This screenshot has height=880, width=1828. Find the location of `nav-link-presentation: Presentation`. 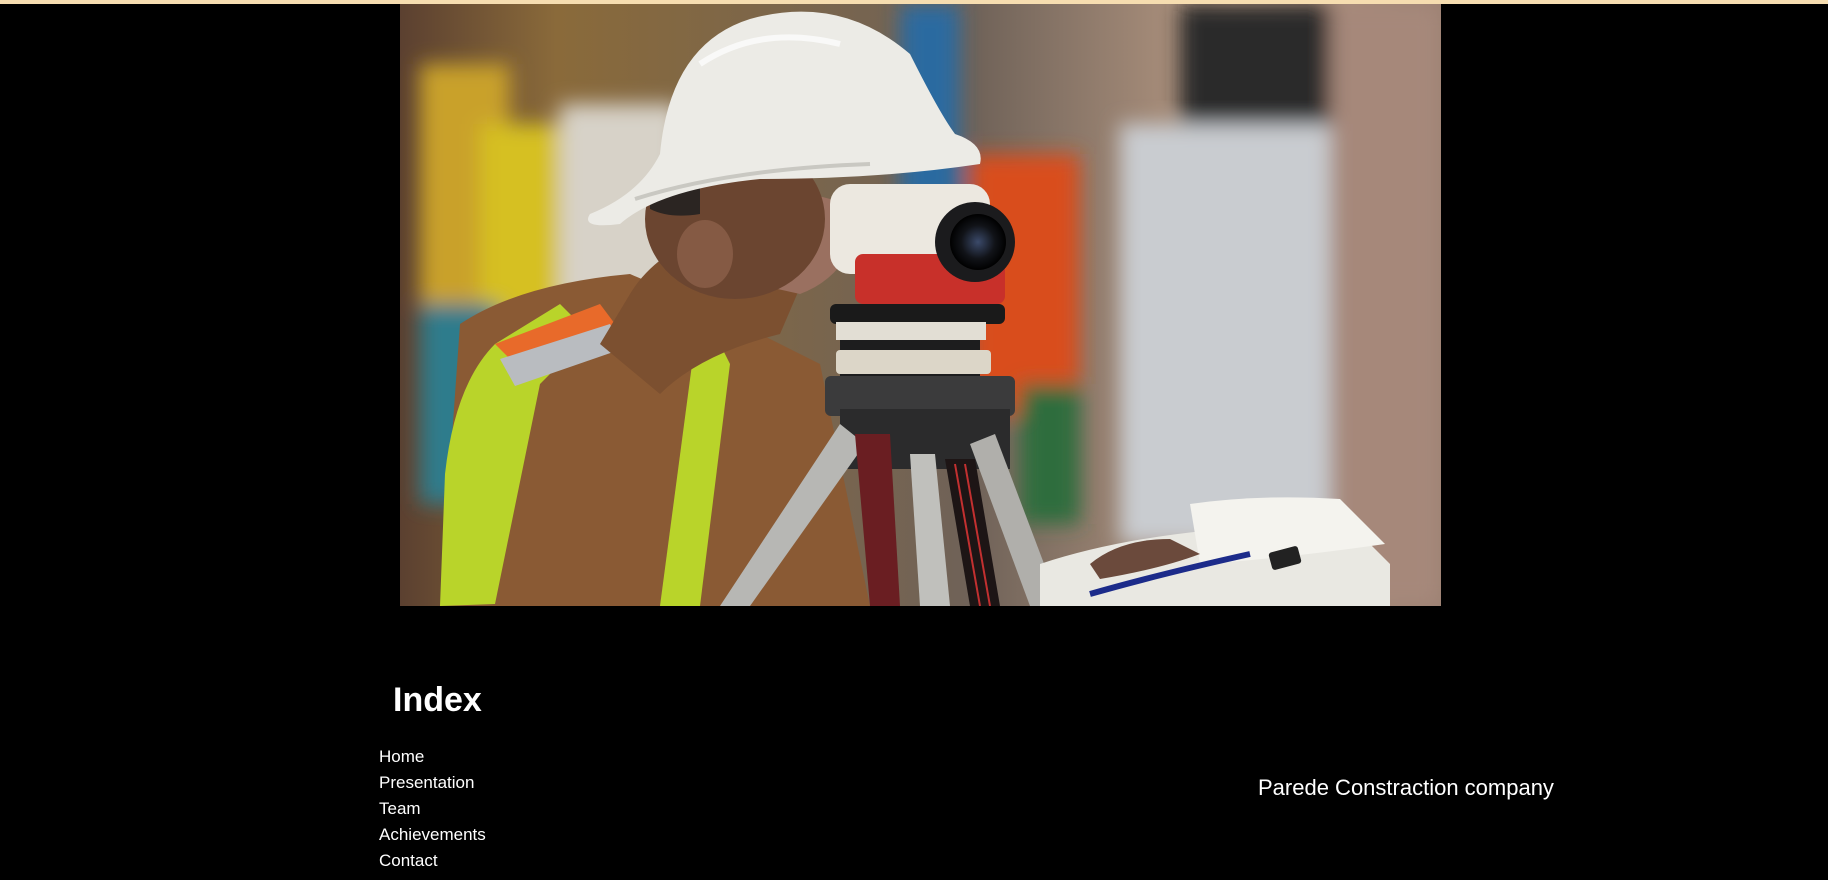

nav-link-presentation: Presentation is located at coordinates (432, 783).